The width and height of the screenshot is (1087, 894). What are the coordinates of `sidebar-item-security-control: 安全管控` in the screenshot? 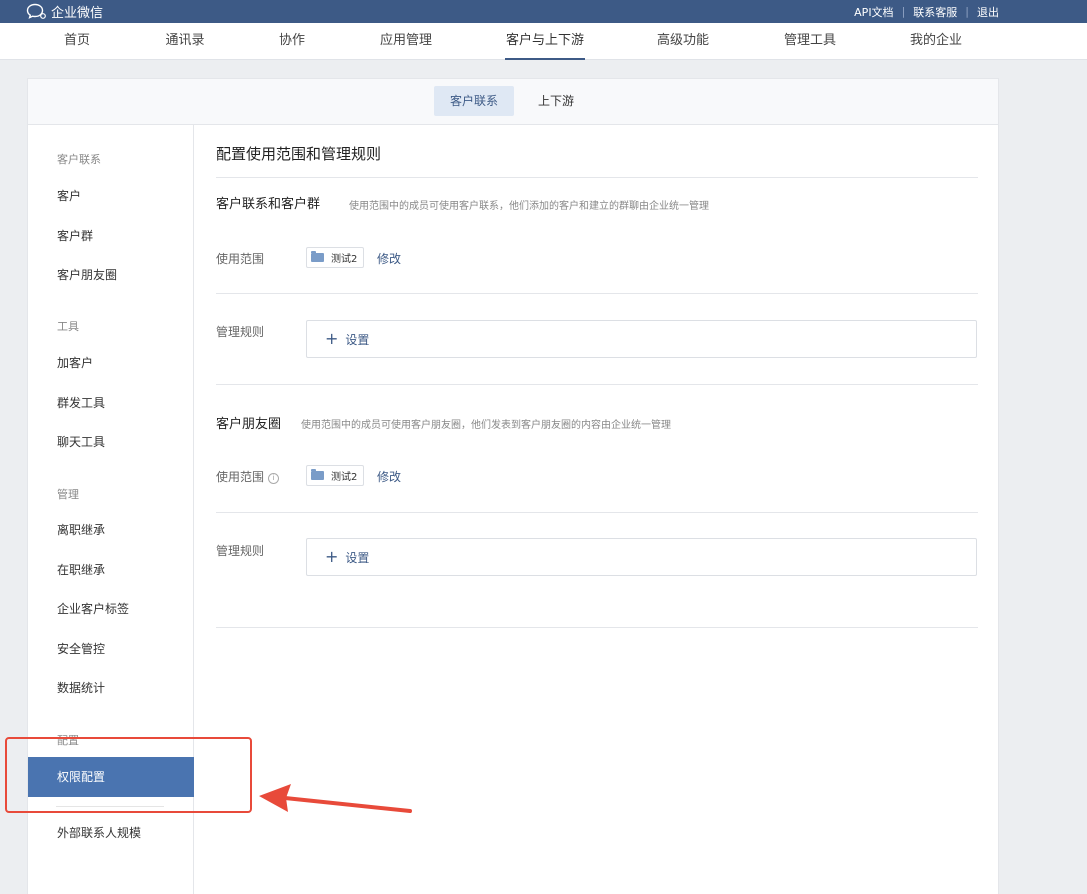 It's located at (111, 649).